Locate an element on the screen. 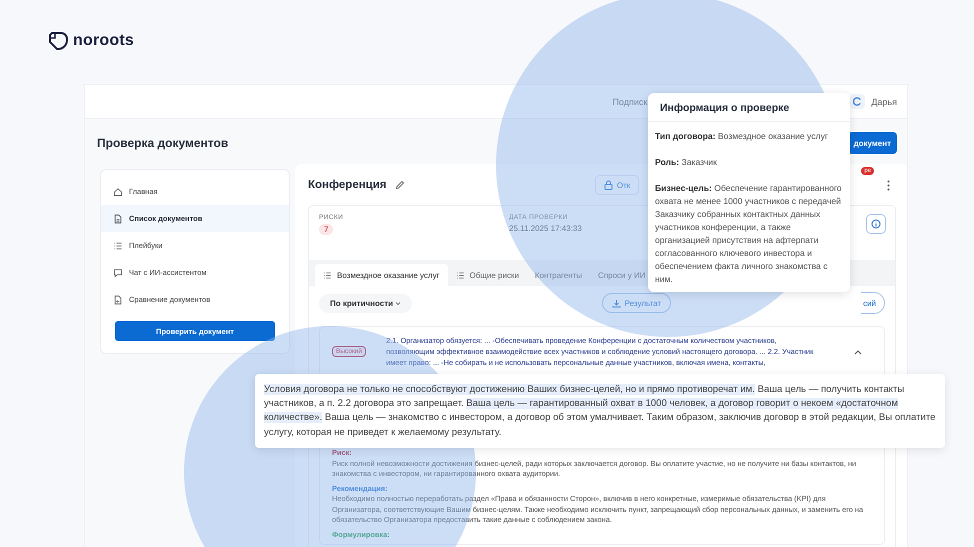 Image resolution: width=974 pixels, height=547 pixels. tab: Общие риски is located at coordinates (487, 275).